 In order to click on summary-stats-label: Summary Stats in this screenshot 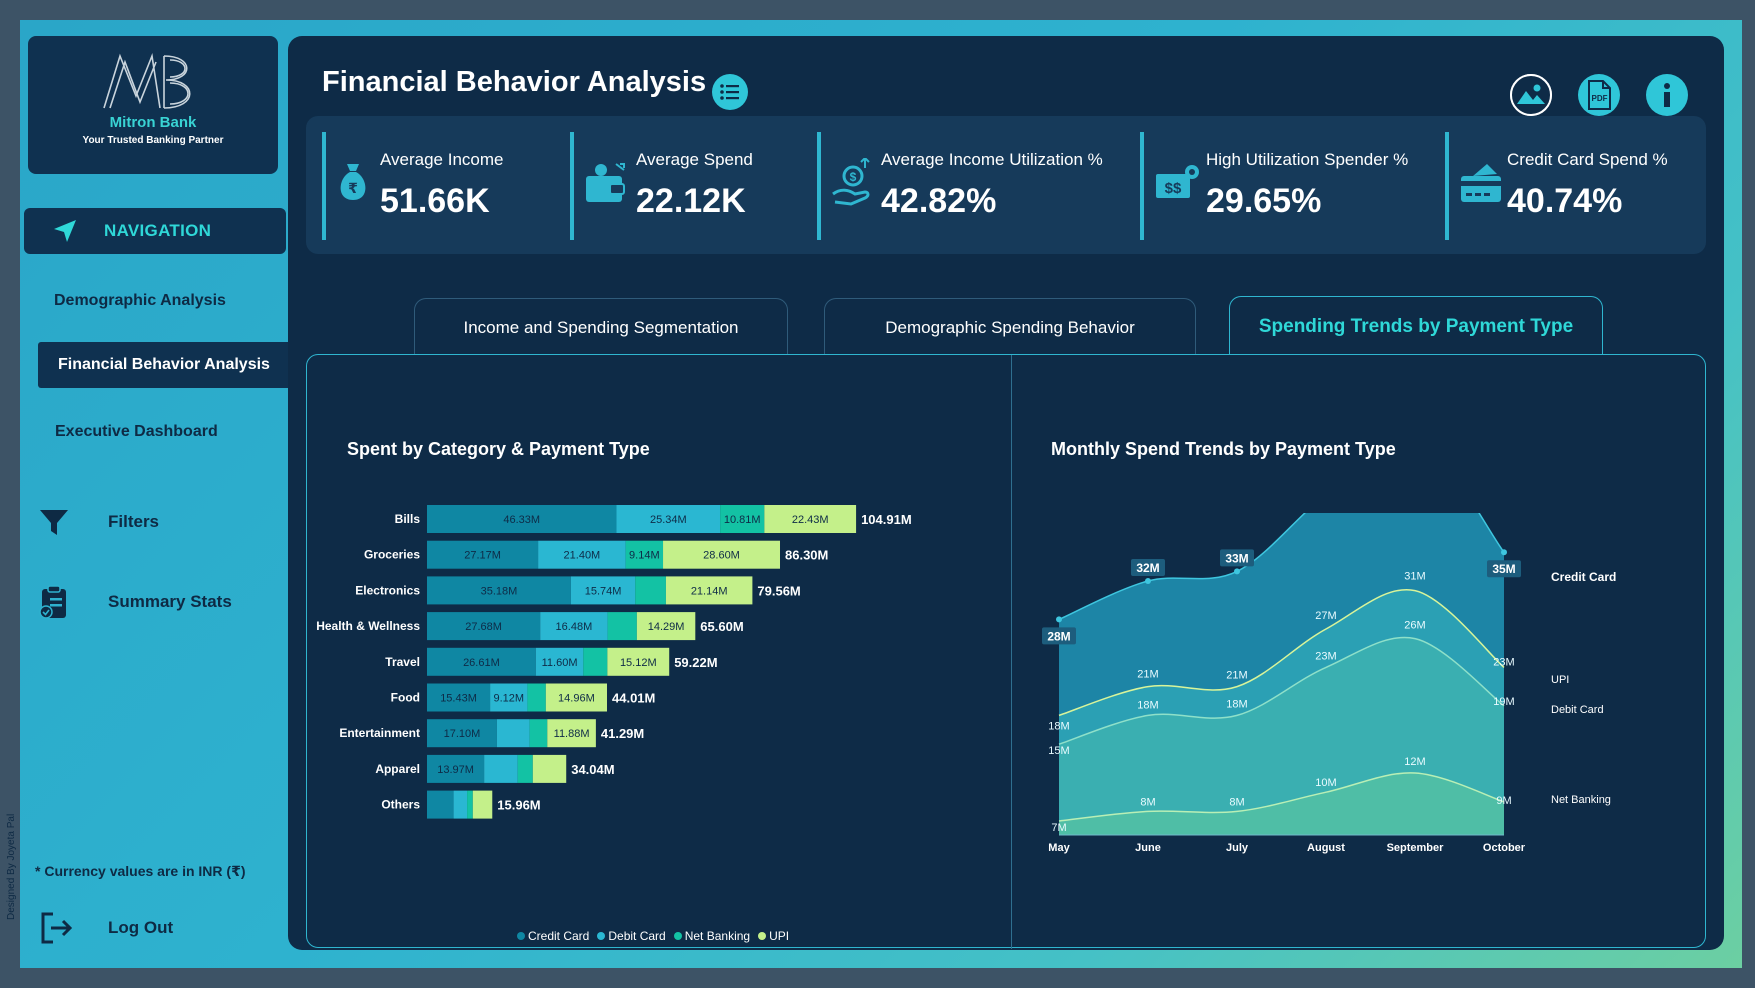, I will do `click(170, 601)`.